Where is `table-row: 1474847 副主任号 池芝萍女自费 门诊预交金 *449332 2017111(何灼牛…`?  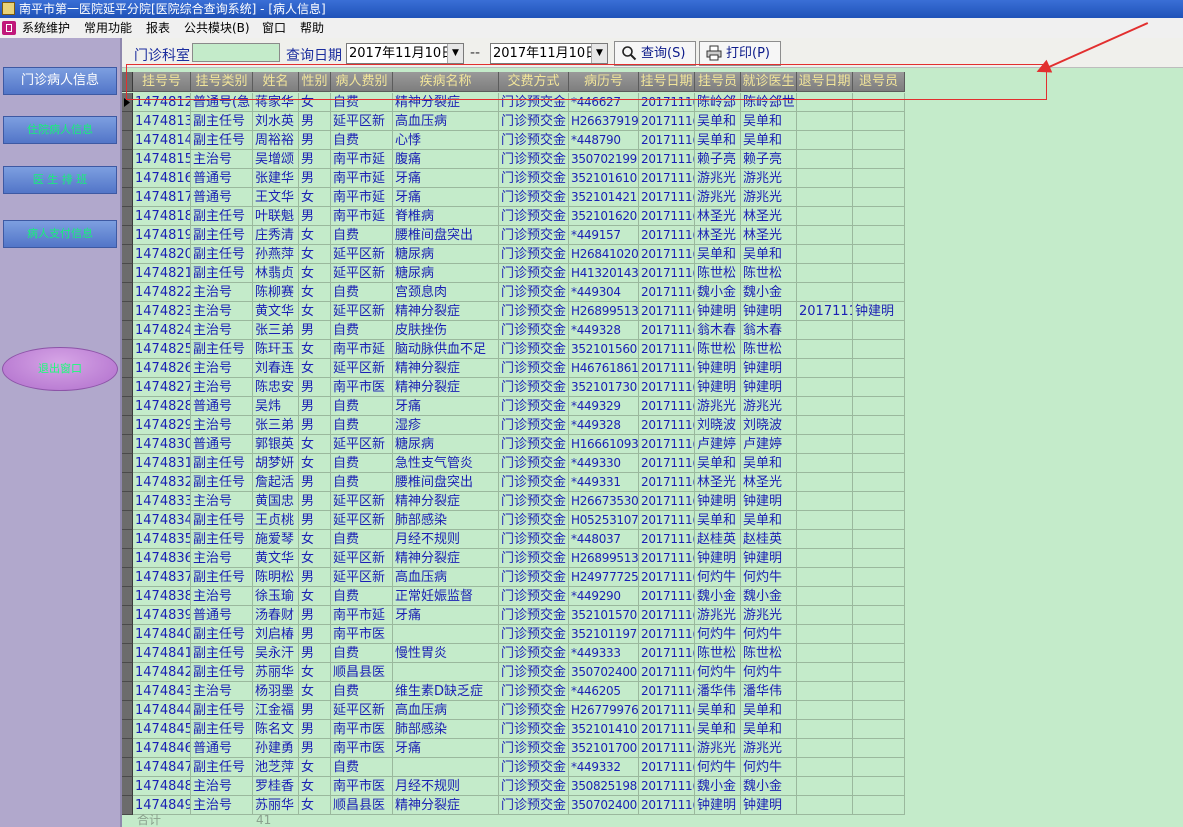
table-row: 1474847 副主任号 池芝萍女自费 门诊预交金 *449332 2017111(何灼牛… is located at coordinates (513, 767).